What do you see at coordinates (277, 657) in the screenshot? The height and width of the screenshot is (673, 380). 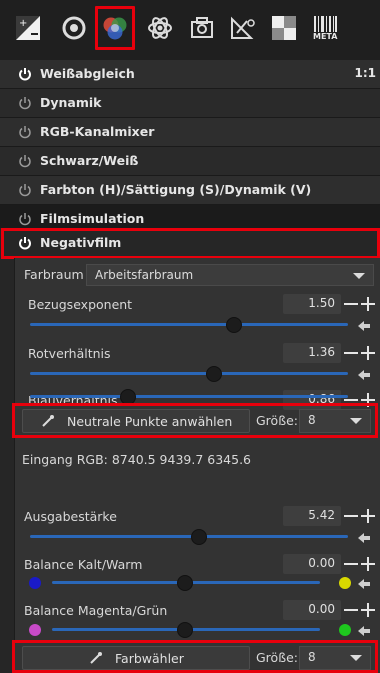 I see `size-label-2: Größe:` at bounding box center [277, 657].